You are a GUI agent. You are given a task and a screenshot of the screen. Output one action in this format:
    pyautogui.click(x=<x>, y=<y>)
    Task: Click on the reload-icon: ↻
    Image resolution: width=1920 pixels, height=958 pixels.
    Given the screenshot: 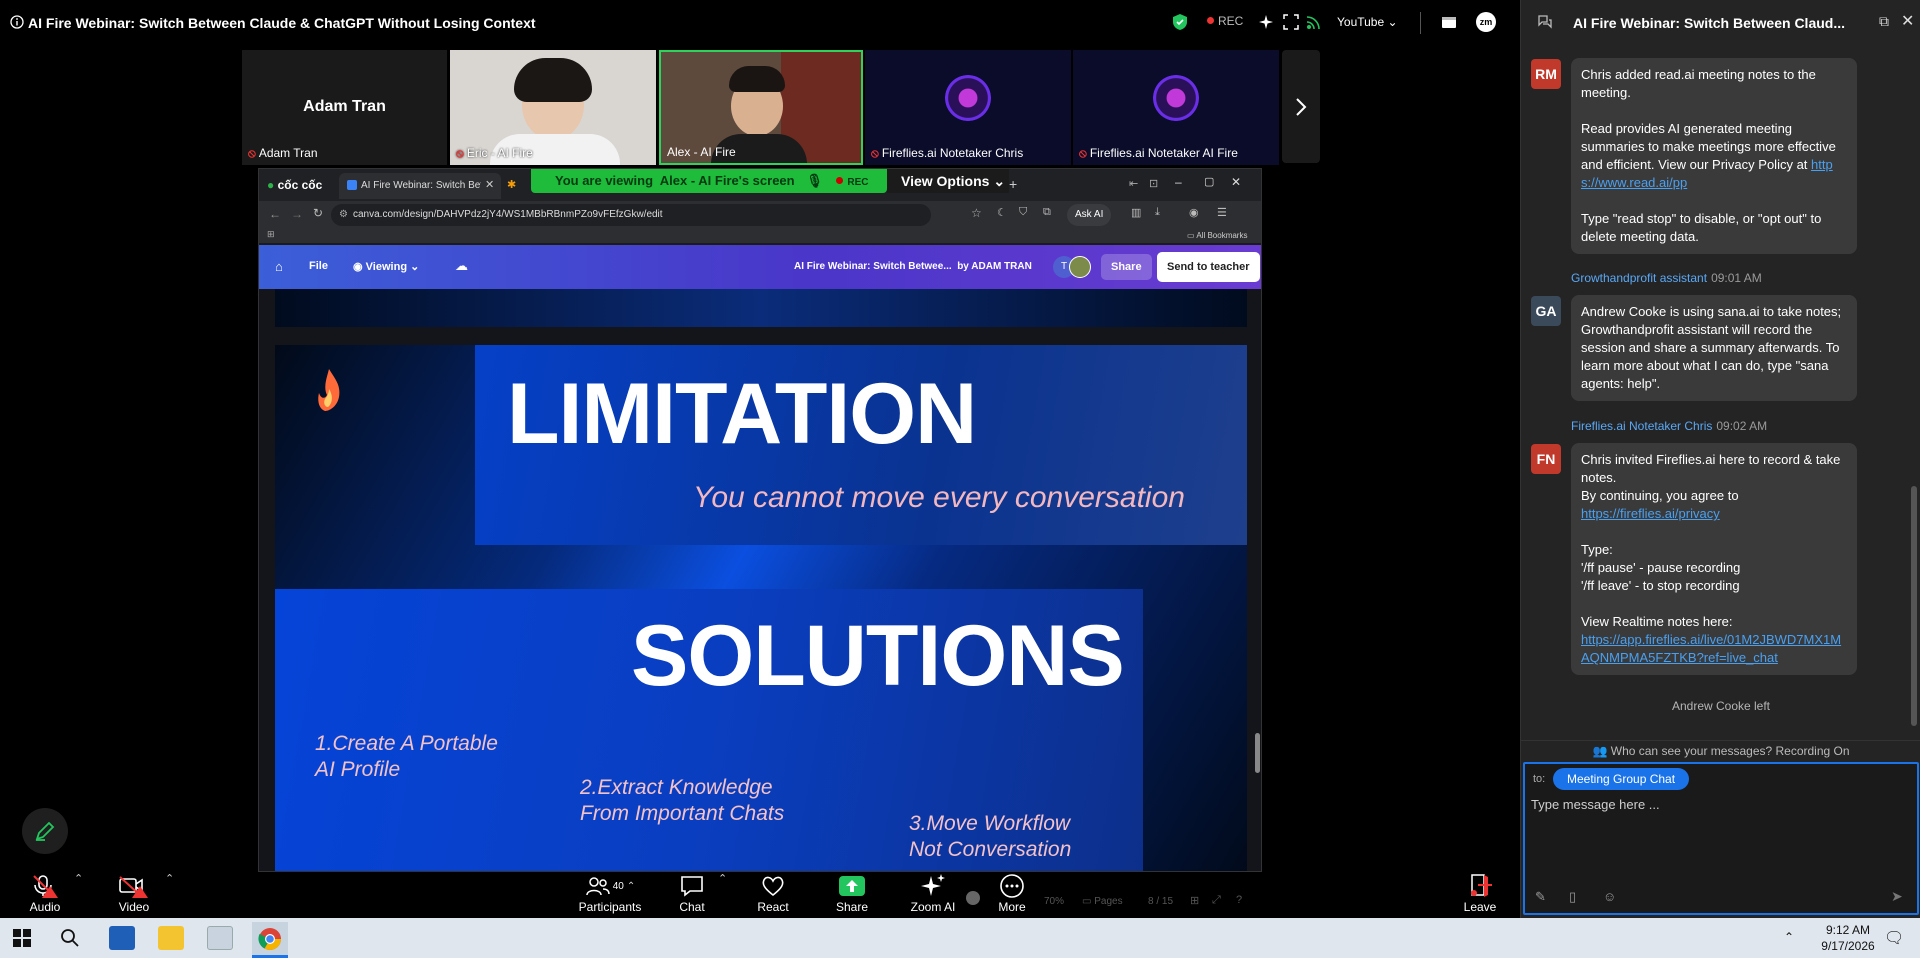 What is the action you would take?
    pyautogui.click(x=318, y=213)
    